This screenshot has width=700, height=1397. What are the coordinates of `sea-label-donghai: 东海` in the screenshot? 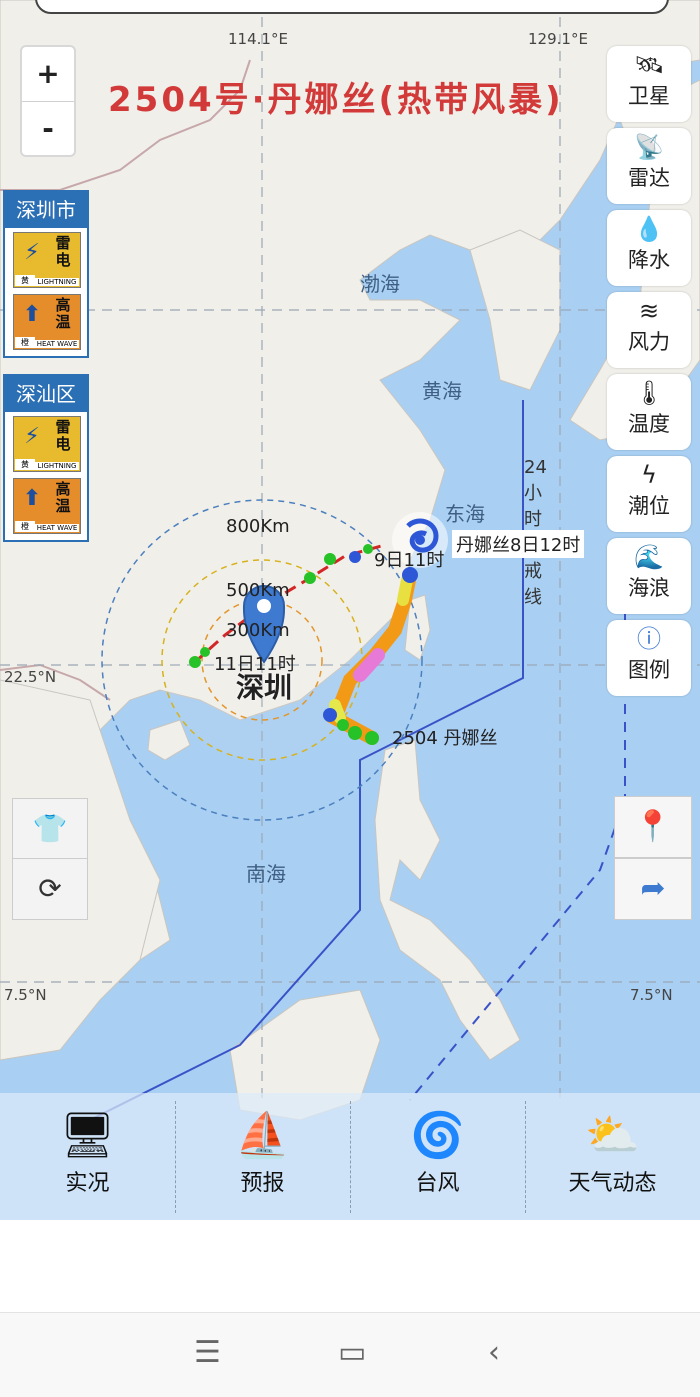 It's located at (465, 514).